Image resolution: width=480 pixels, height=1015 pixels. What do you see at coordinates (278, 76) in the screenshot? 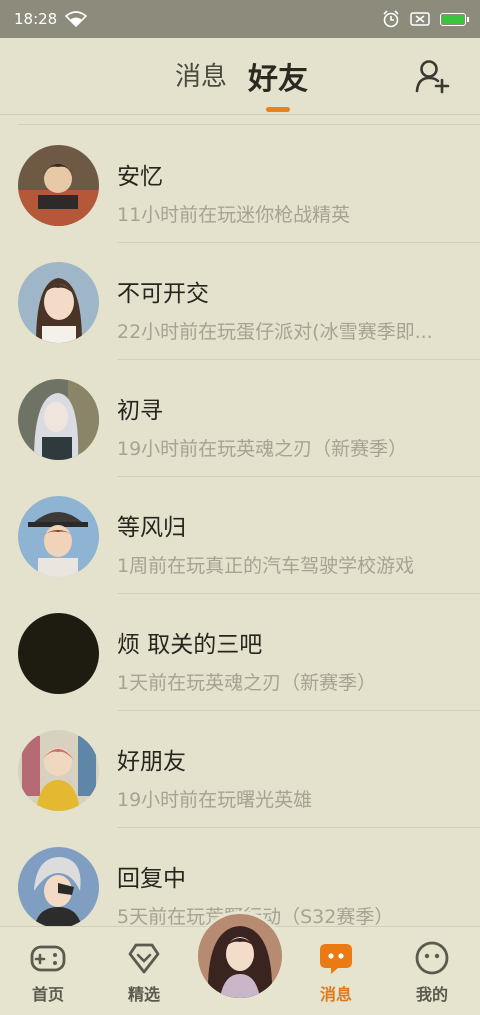
I see `tab-friends: 好友` at bounding box center [278, 76].